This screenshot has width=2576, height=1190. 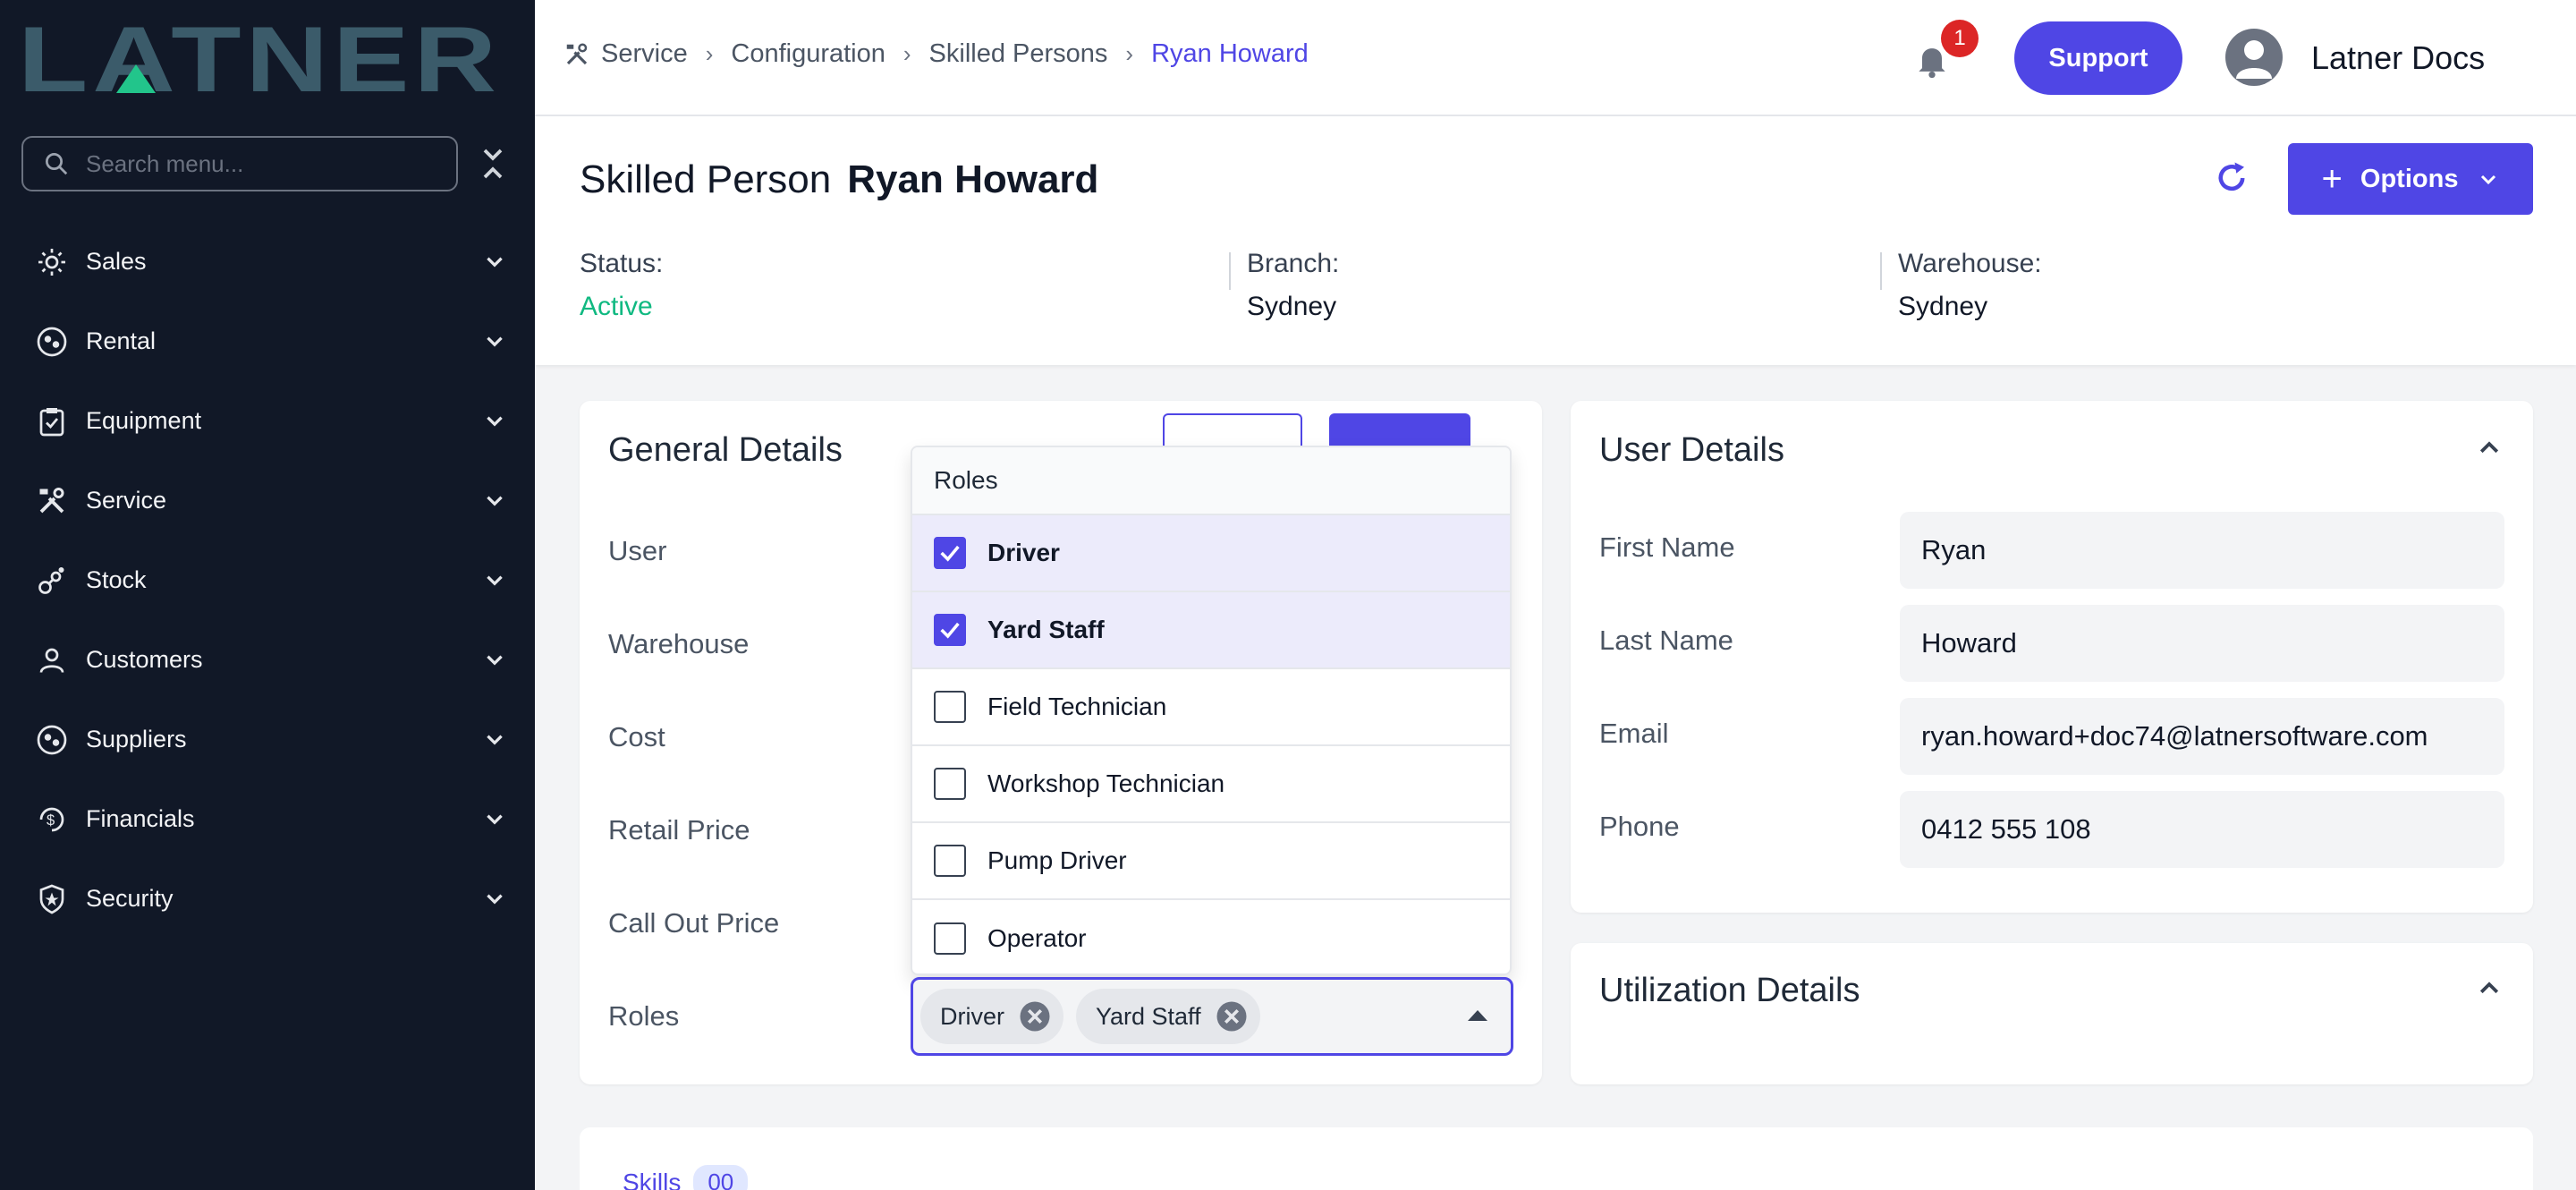 What do you see at coordinates (2202, 643) in the screenshot?
I see `last-name-field: Howard` at bounding box center [2202, 643].